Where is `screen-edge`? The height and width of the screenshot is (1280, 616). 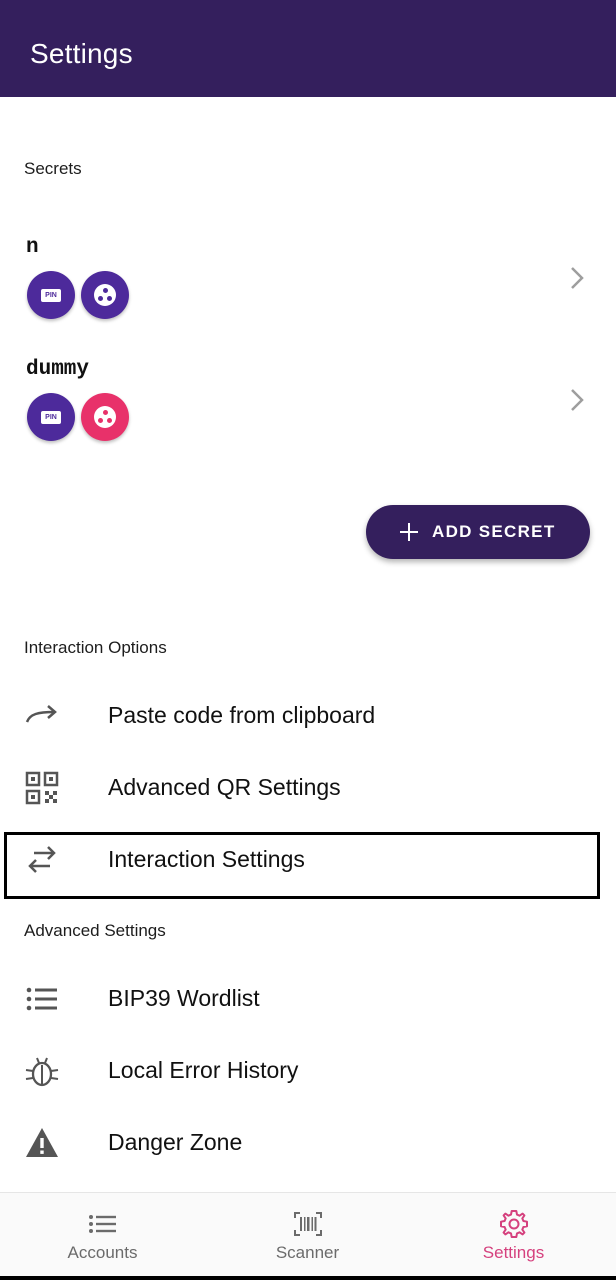
screen-edge is located at coordinates (308, 1278).